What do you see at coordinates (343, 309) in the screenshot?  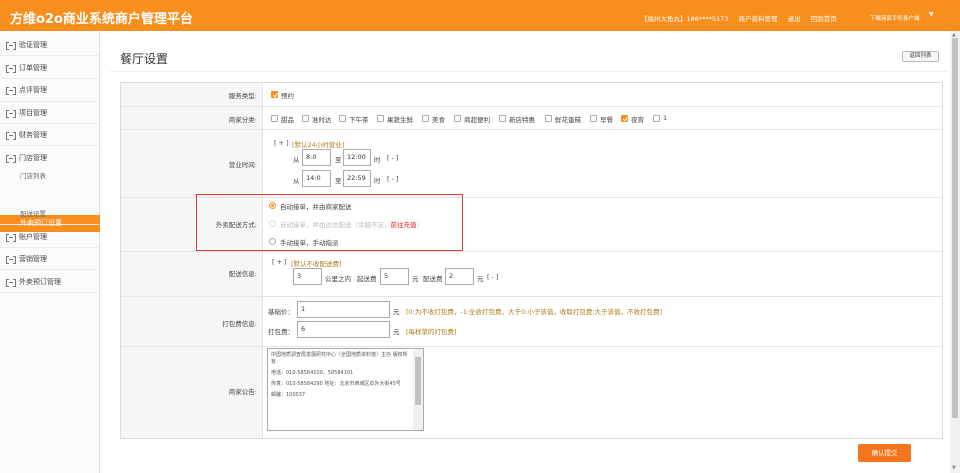 I see `base-price-input: 1` at bounding box center [343, 309].